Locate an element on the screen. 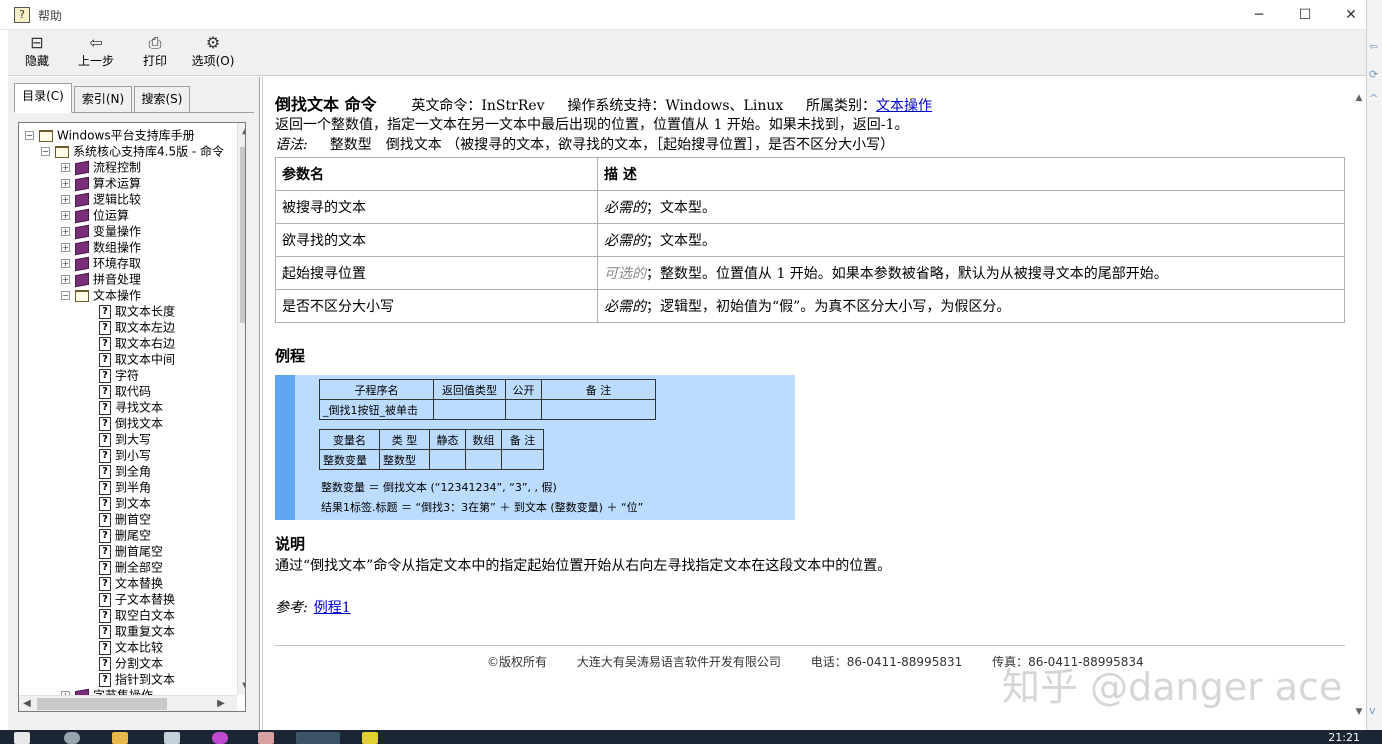  content-scrollbar: ▲ ▼ is located at coordinates (1359, 403).